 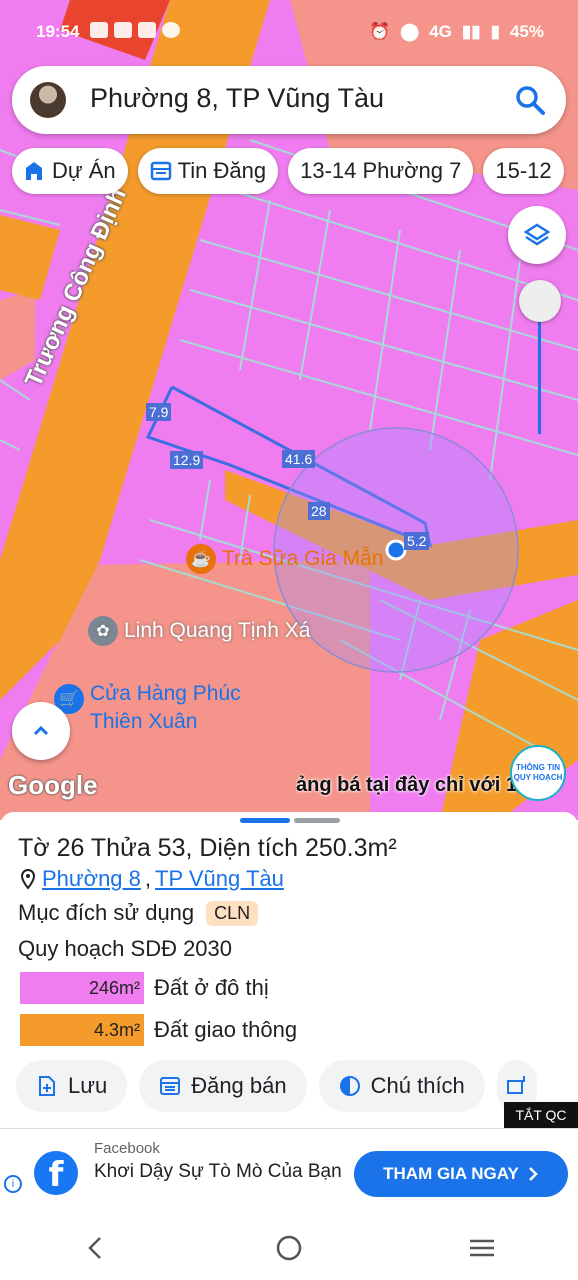 I want to click on system-icons: ⏰ ⬤ 4G ▮▮ ▮ 45%, so click(x=456, y=32).